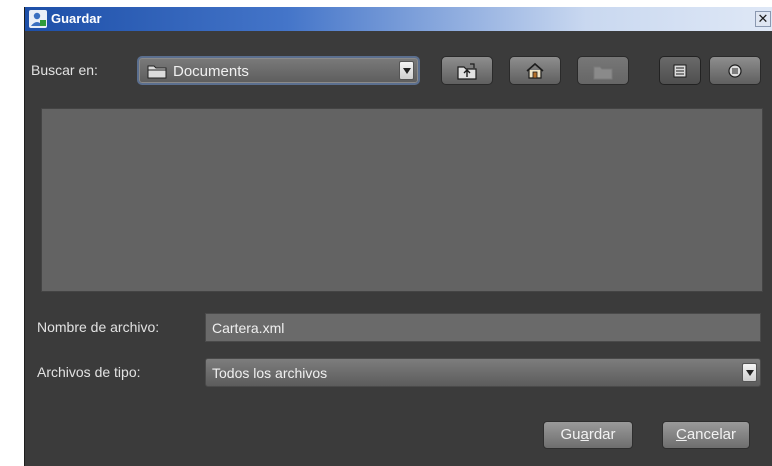 The height and width of the screenshot is (466, 772). Describe the element at coordinates (64, 70) in the screenshot. I see `lookin-label: Buscar en:` at that location.